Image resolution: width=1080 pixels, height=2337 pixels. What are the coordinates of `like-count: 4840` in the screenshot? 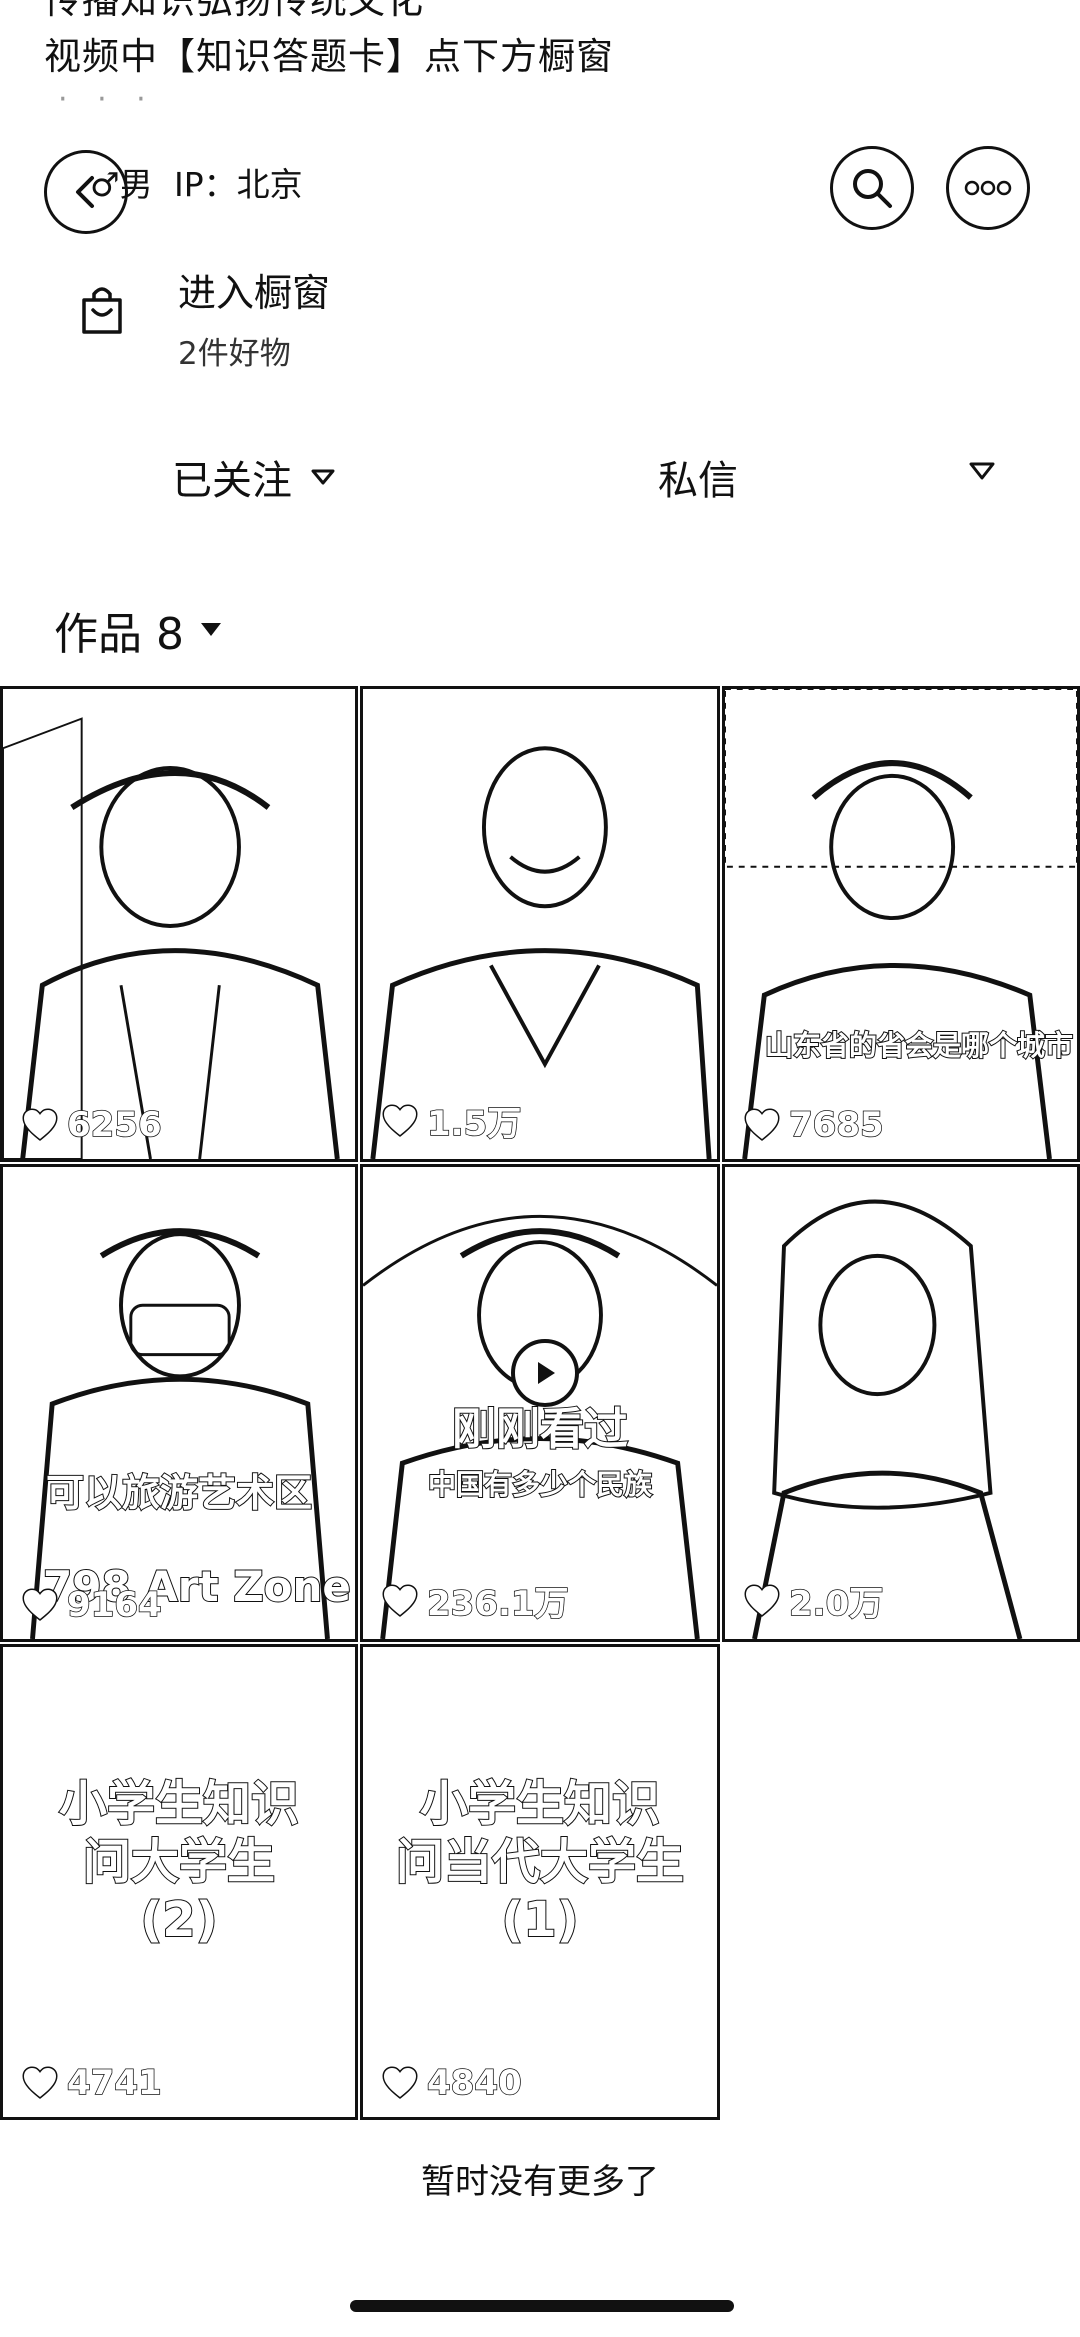 It's located at (451, 2083).